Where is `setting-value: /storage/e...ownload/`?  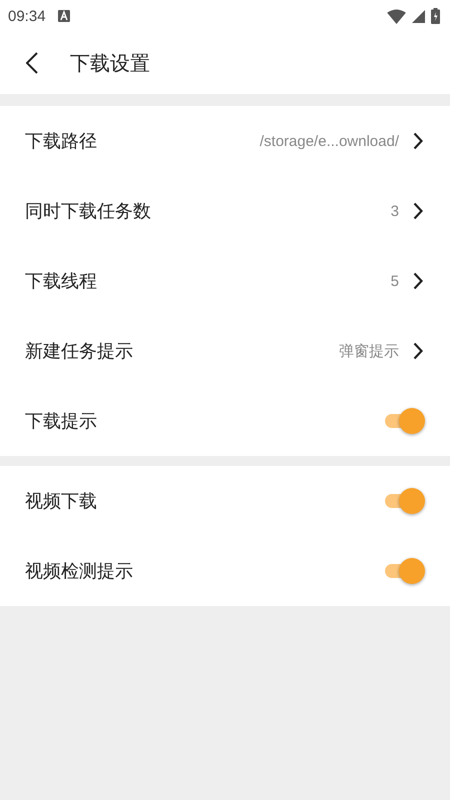 setting-value: /storage/e...ownload/ is located at coordinates (329, 141).